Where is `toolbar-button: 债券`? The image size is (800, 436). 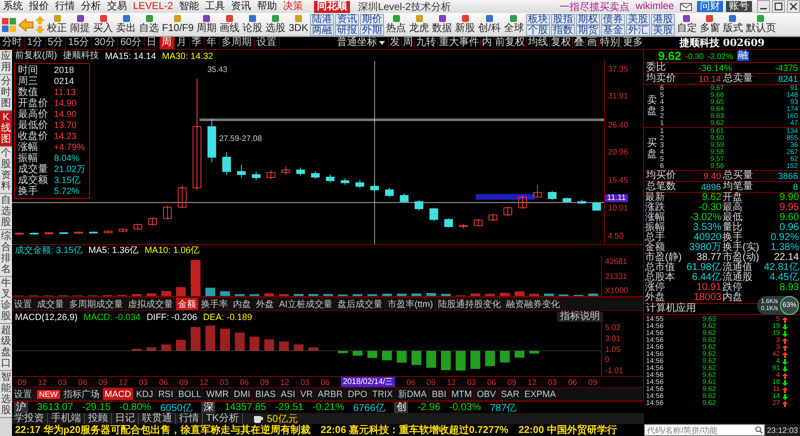 toolbar-button: 债券 is located at coordinates (612, 19).